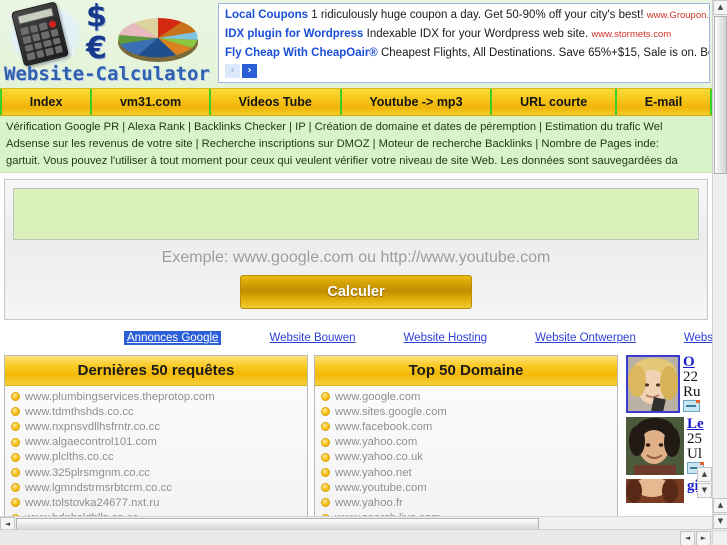 This screenshot has height=545, width=727. I want to click on page-scroll-down-button: ▼, so click(720, 521).